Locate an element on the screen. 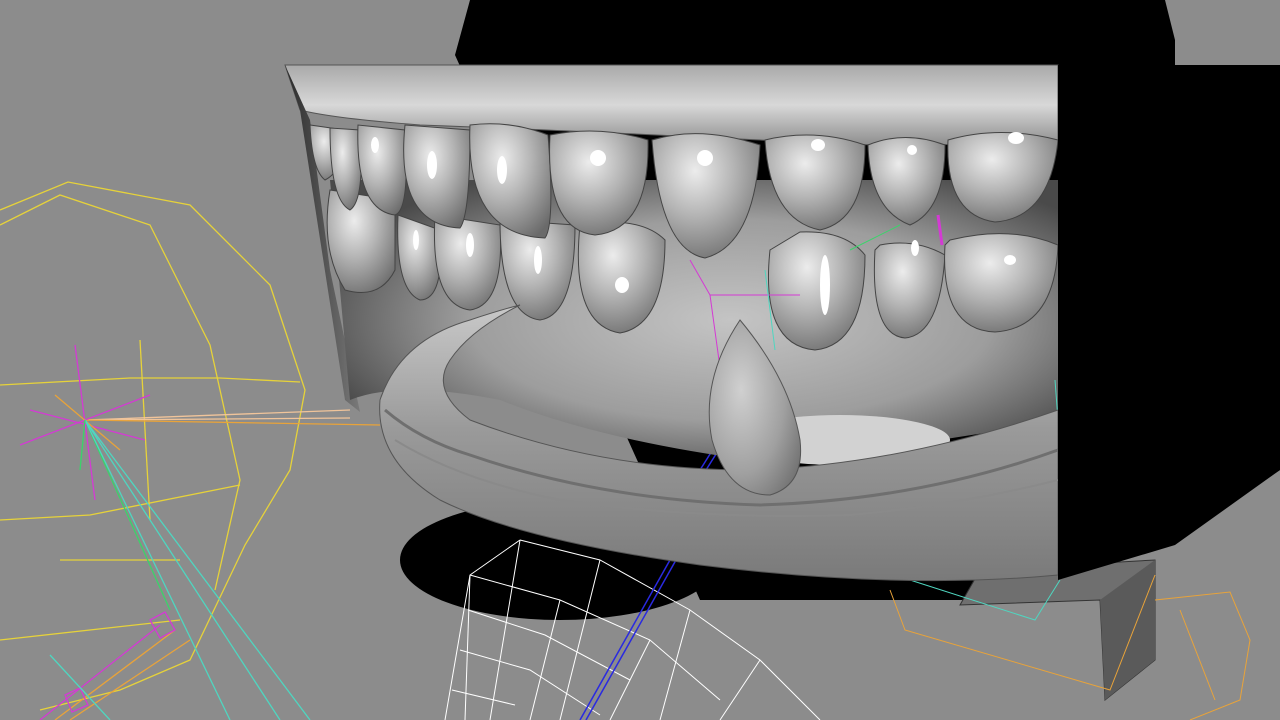  ik-handles-left is located at coordinates (200, 532).